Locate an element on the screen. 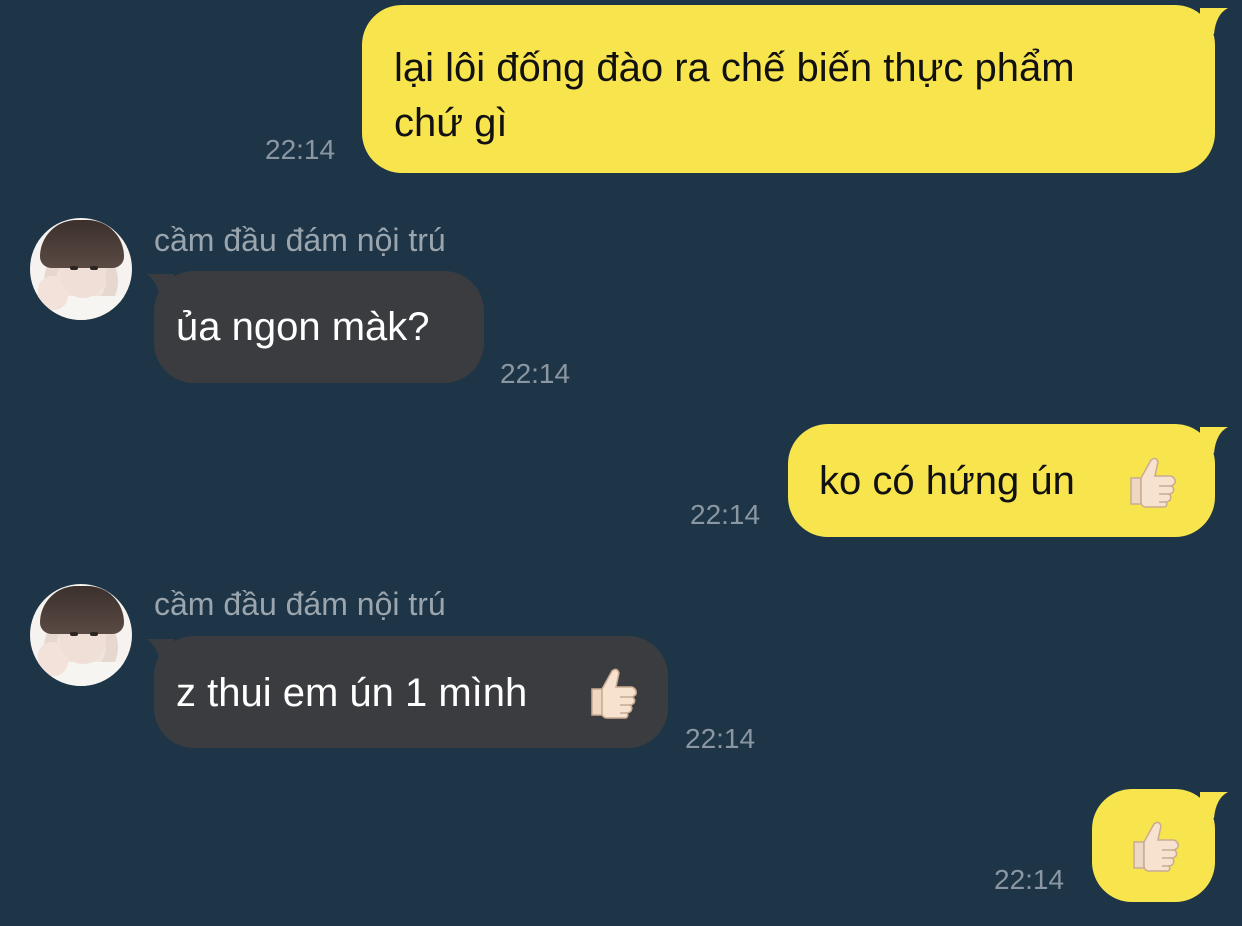  message-text: ủa ngon màk? is located at coordinates (303, 327).